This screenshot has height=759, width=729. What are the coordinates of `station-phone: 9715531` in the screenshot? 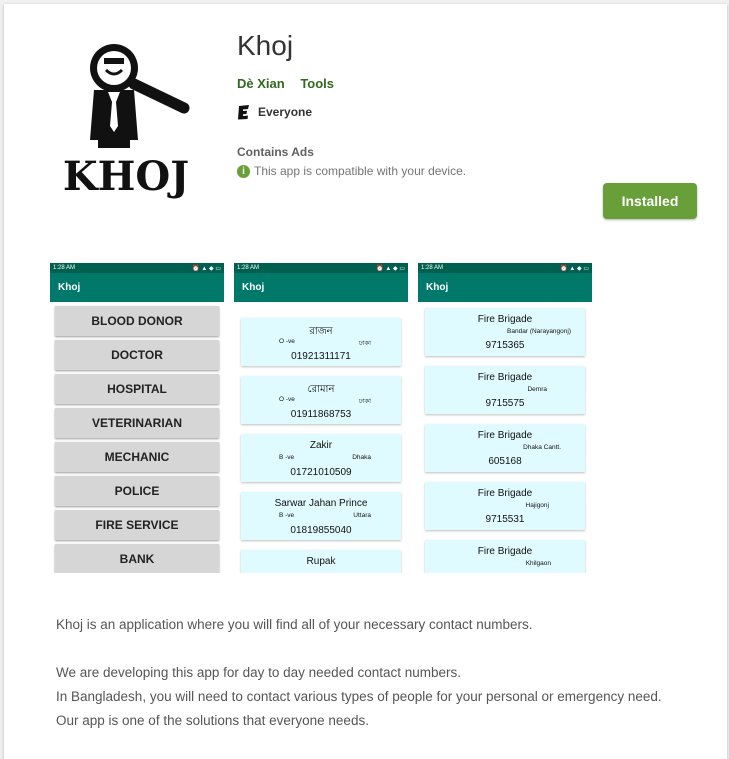 It's located at (505, 519).